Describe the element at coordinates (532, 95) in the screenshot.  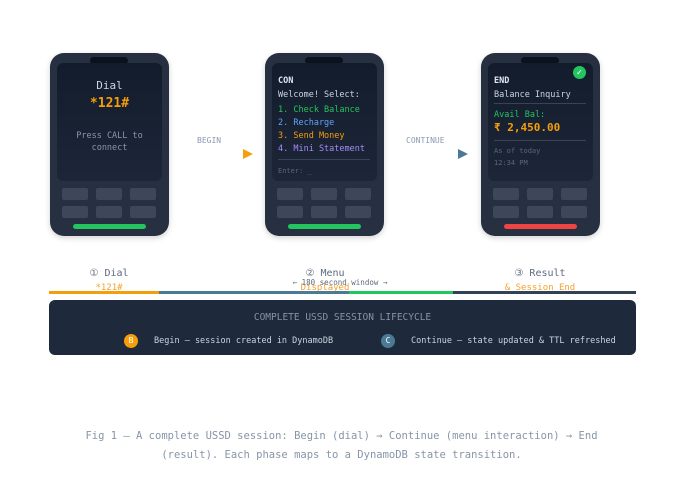
I see `result-subtitle: Balance Inquiry` at that location.